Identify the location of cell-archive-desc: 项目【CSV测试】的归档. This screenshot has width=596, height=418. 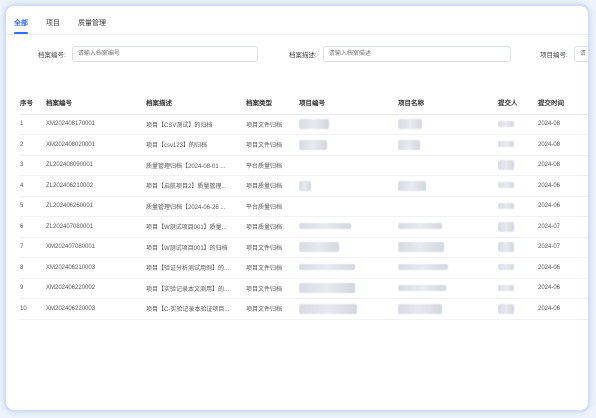
(196, 124).